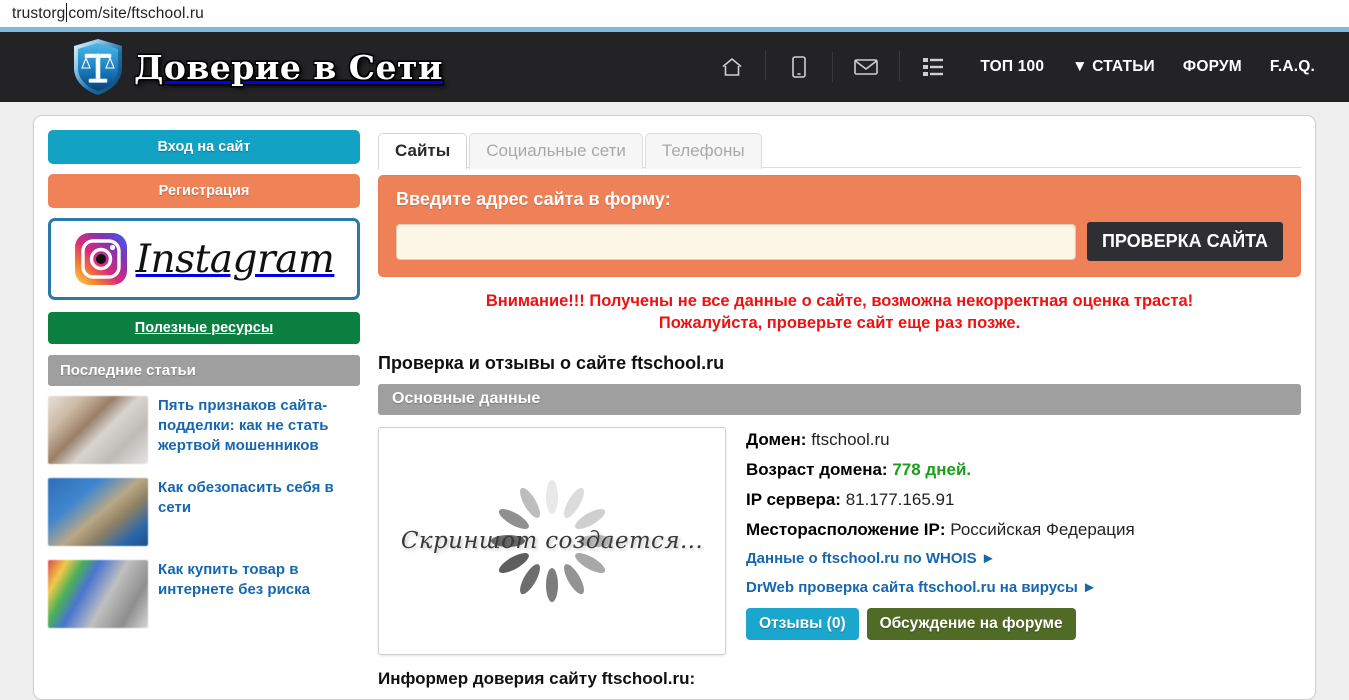 The image size is (1349, 700). I want to click on form-row: ПРОВЕРКА САЙТА, so click(839, 241).